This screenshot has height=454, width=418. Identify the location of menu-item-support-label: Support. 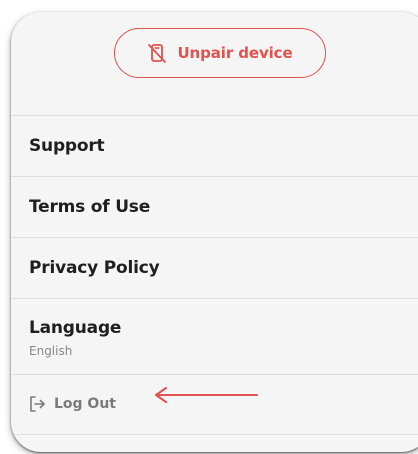
(67, 146).